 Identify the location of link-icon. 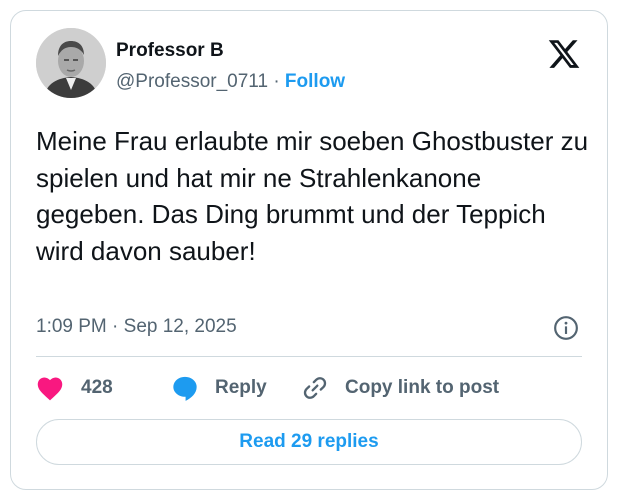
(315, 388).